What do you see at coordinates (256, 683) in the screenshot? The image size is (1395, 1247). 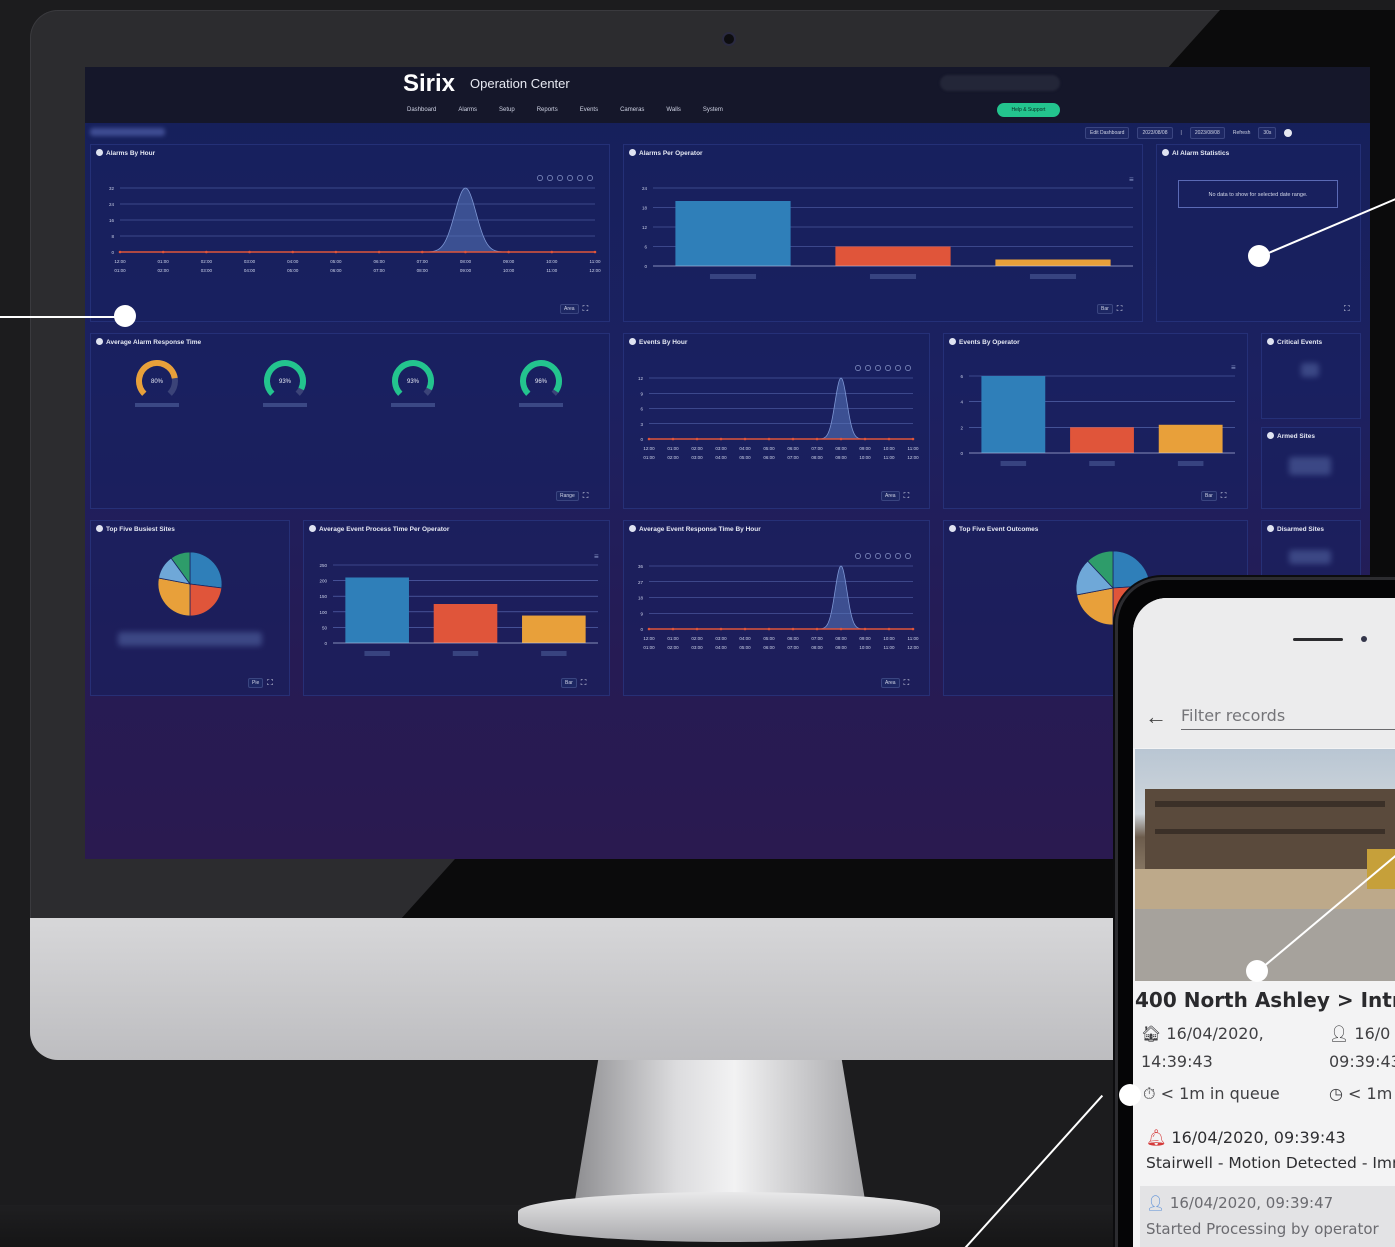 I see `chart-type-select: Pie` at bounding box center [256, 683].